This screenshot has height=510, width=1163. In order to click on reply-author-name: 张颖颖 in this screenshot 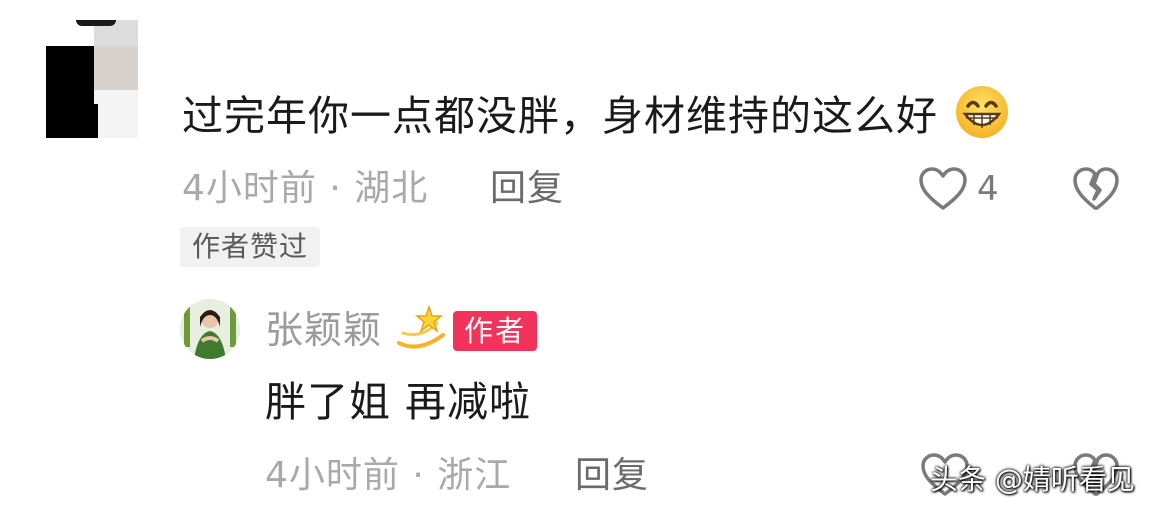, I will do `click(356, 329)`.